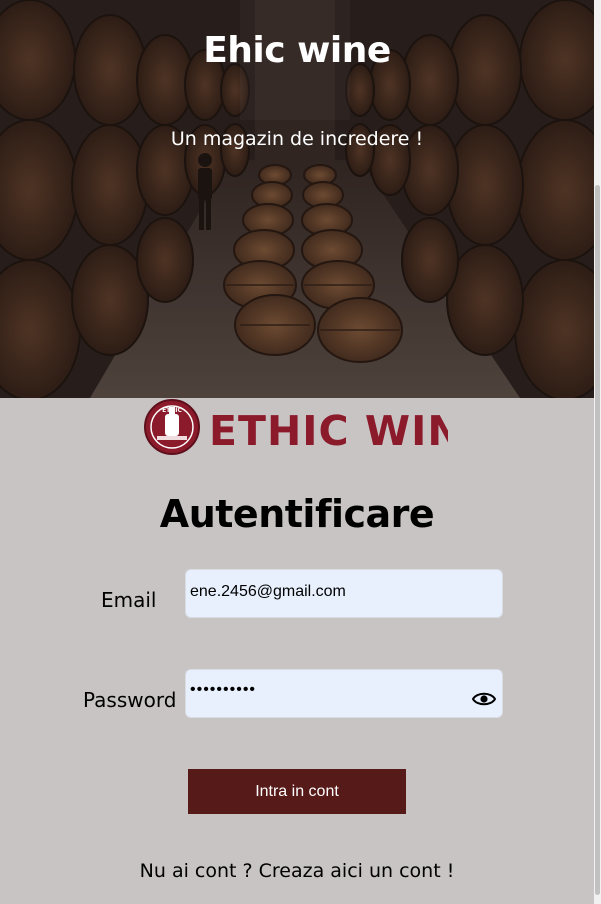 The width and height of the screenshot is (601, 904). I want to click on email-field, so click(344, 593).